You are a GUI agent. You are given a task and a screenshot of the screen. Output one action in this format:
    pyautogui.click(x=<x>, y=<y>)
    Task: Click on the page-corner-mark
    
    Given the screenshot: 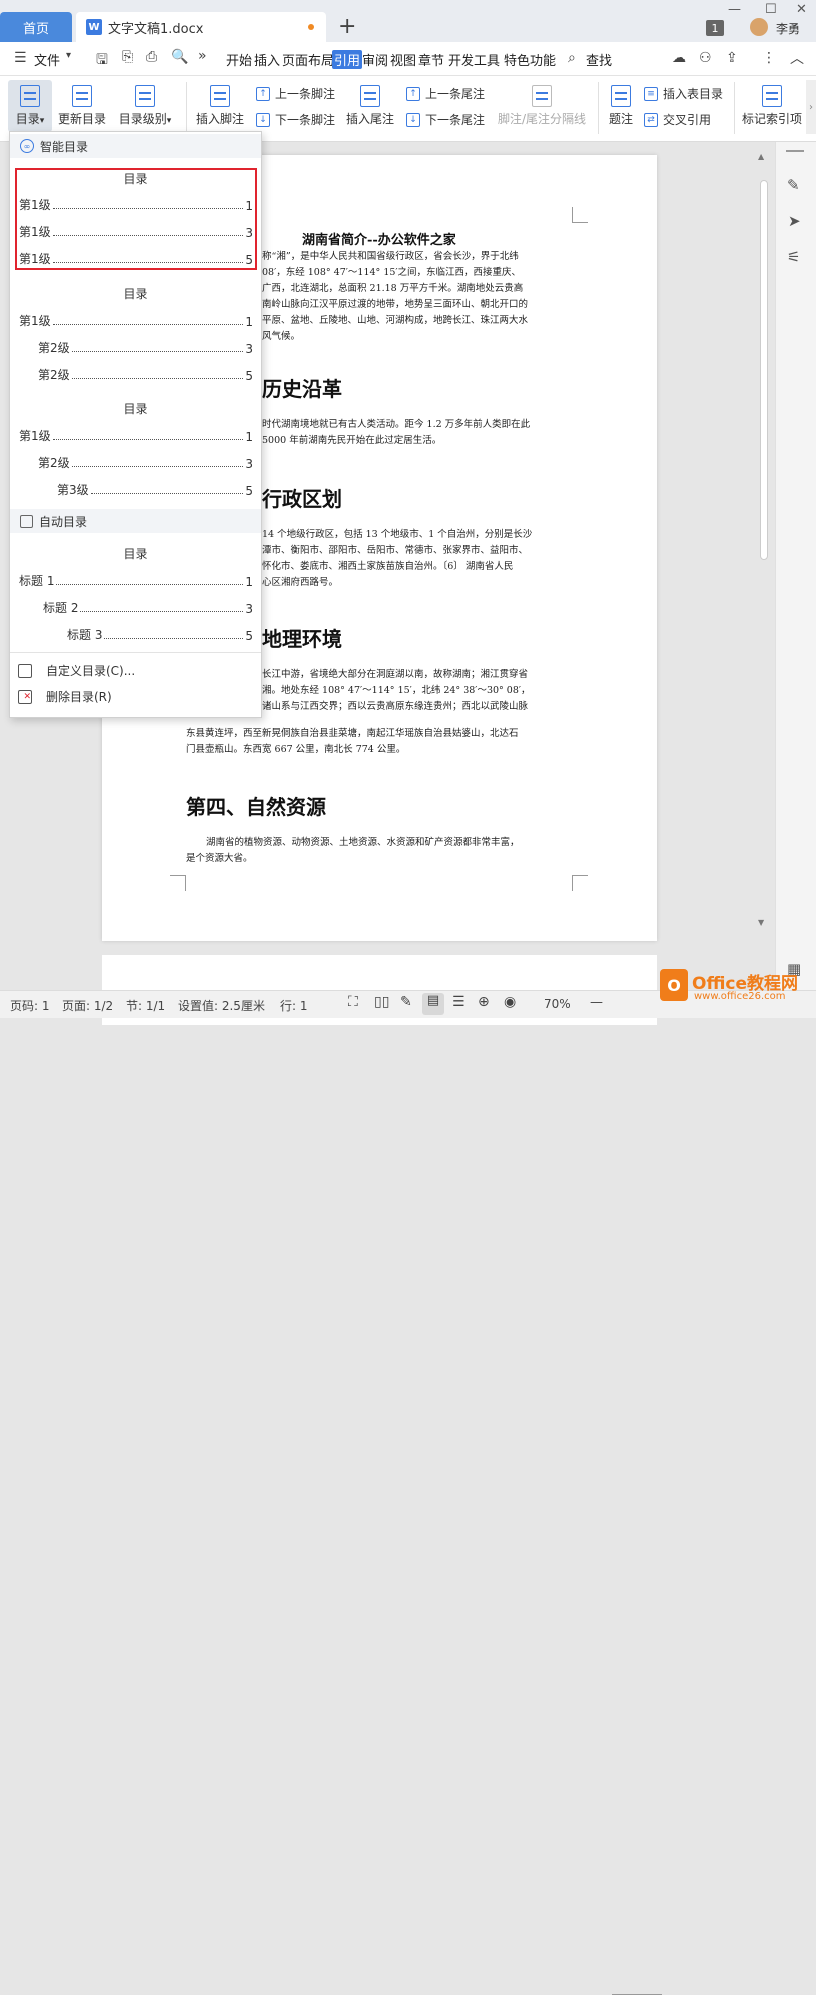 What is the action you would take?
    pyautogui.click(x=178, y=883)
    